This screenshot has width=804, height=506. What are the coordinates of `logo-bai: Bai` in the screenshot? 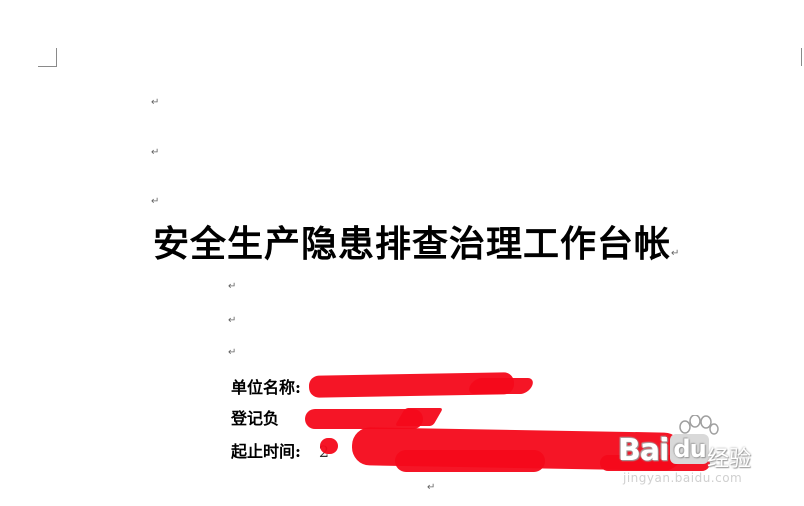 It's located at (643, 450).